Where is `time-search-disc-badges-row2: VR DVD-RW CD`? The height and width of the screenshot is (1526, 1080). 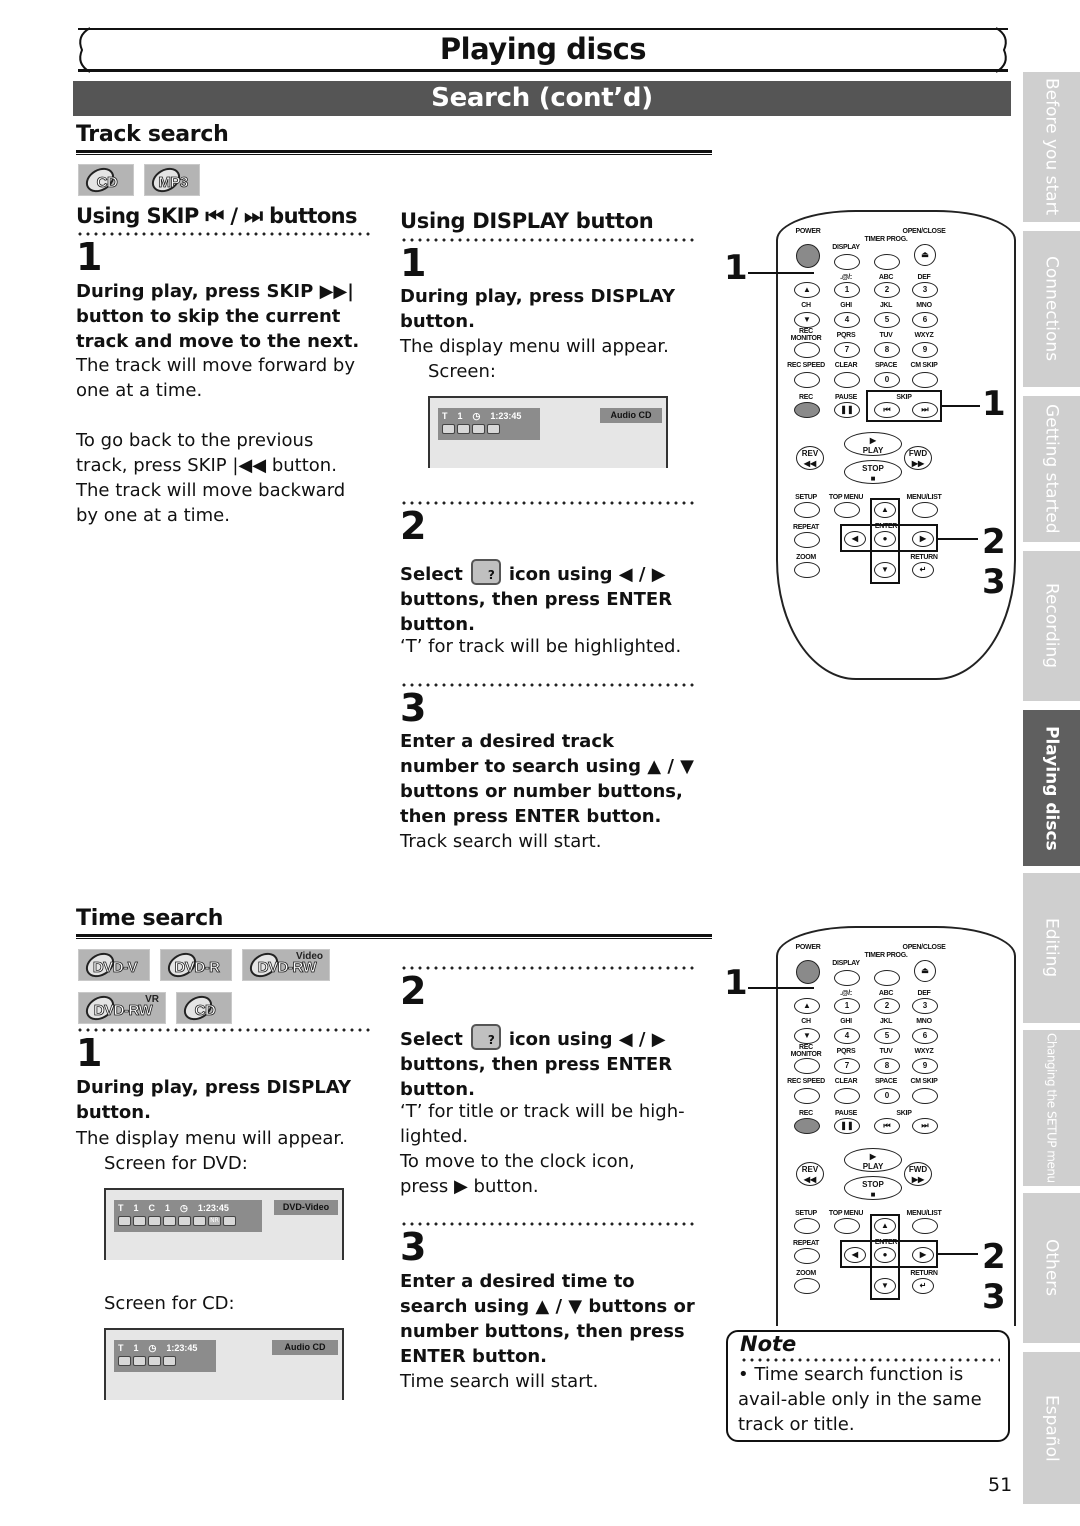
time-search-disc-badges-row2: VR DVD-RW CD is located at coordinates (155, 1008).